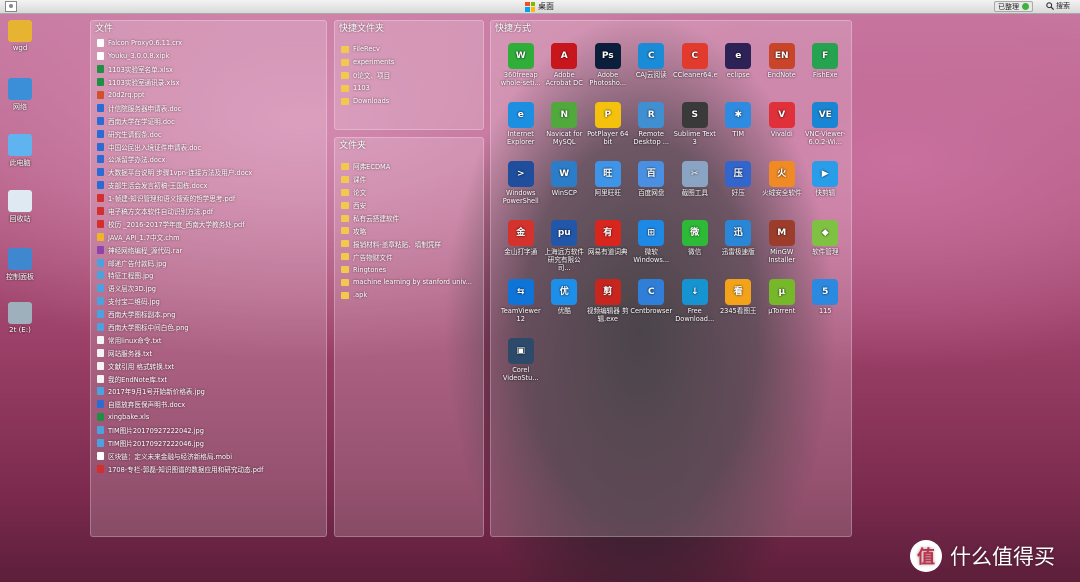 This screenshot has width=1080, height=582. I want to click on file-item: 我的EndNote库.txt, so click(211, 378).